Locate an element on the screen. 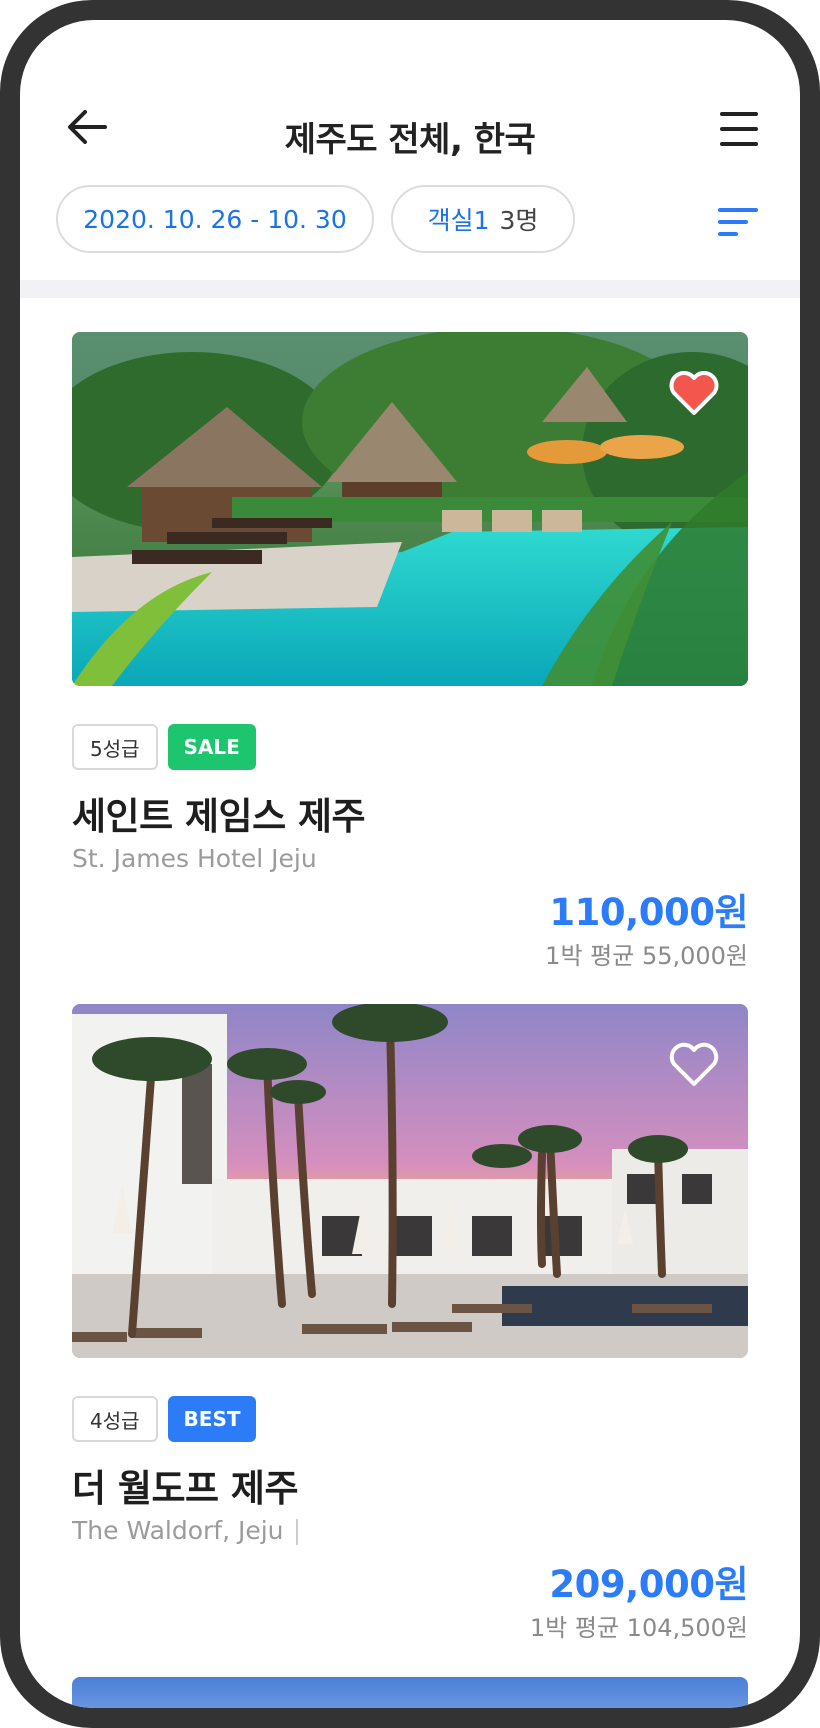  best-badge: BEST is located at coordinates (212, 1419).